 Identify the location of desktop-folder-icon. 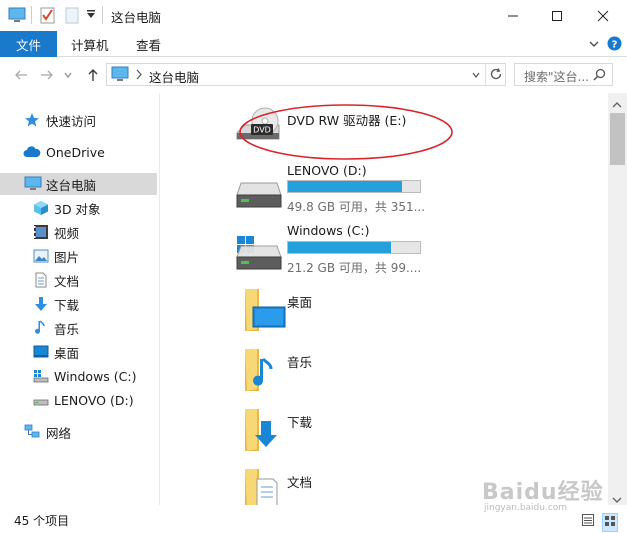
(263, 311).